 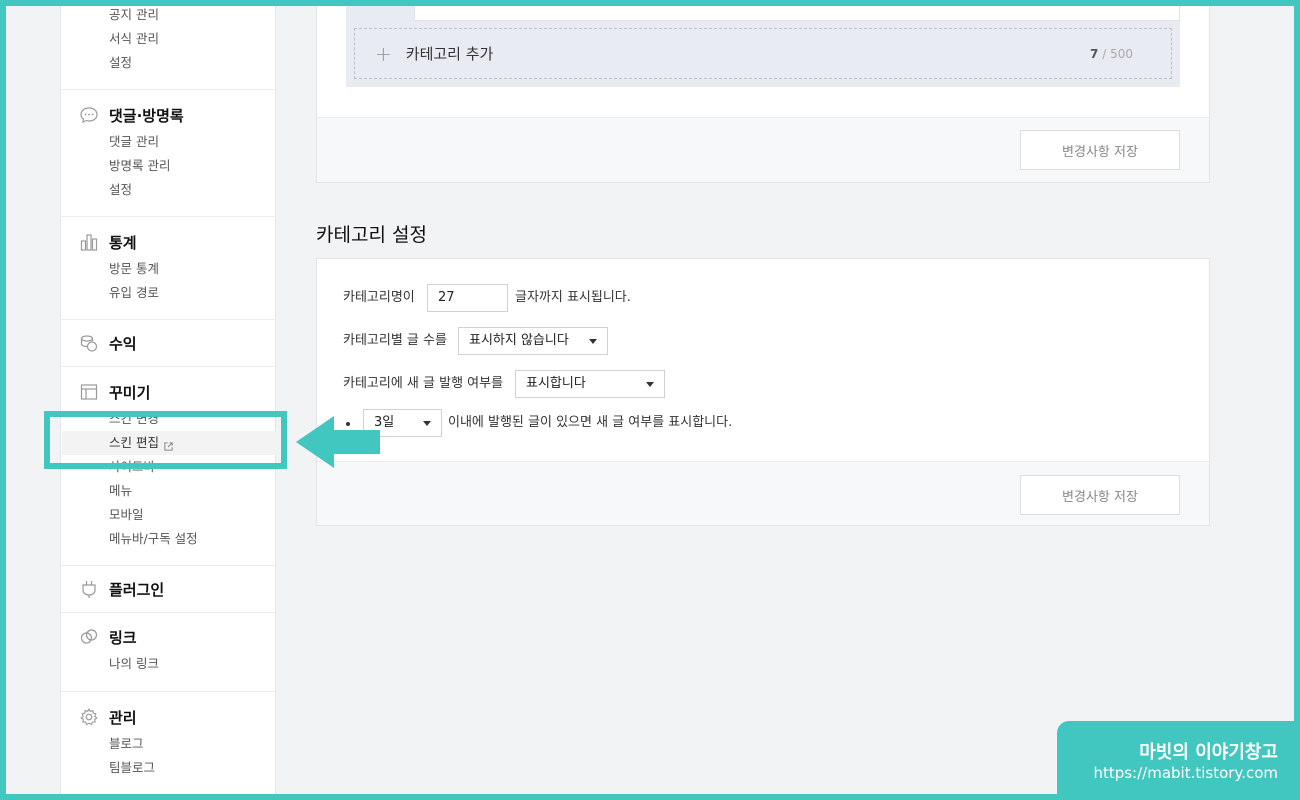 What do you see at coordinates (134, 15) in the screenshot?
I see `sidebar-item-notice: 공지 관리` at bounding box center [134, 15].